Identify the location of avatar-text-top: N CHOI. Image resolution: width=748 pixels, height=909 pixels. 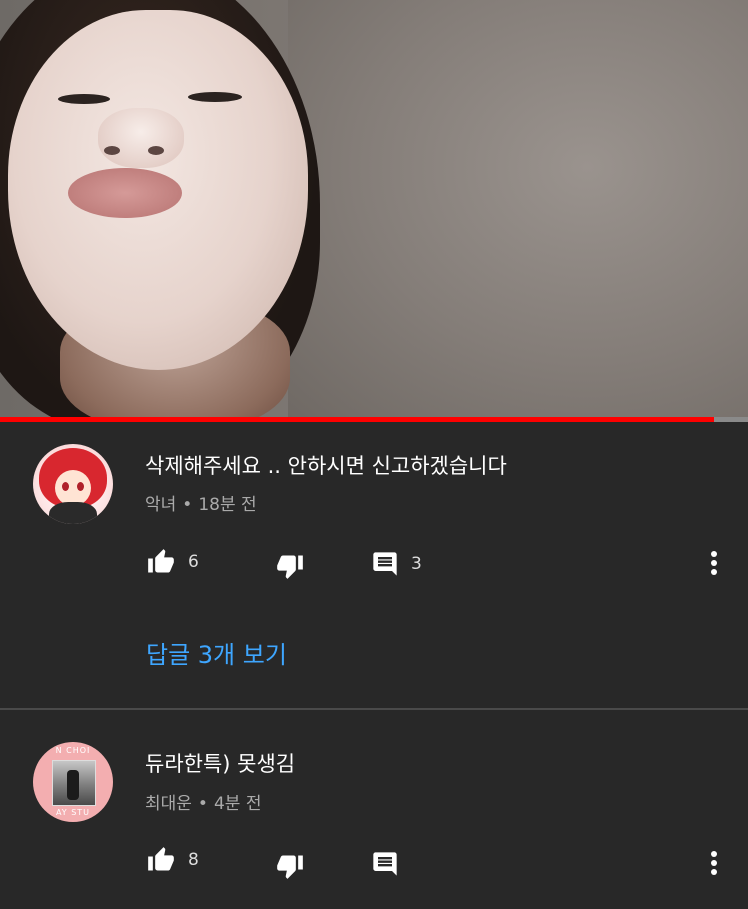
(73, 750).